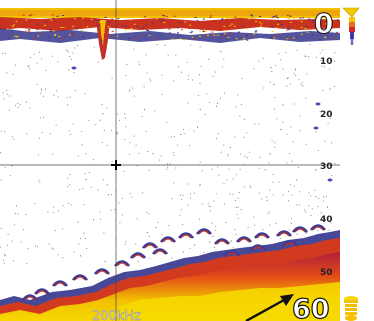 This screenshot has width=374, height=321. I want to click on depth-tick-30: 30, so click(326, 167).